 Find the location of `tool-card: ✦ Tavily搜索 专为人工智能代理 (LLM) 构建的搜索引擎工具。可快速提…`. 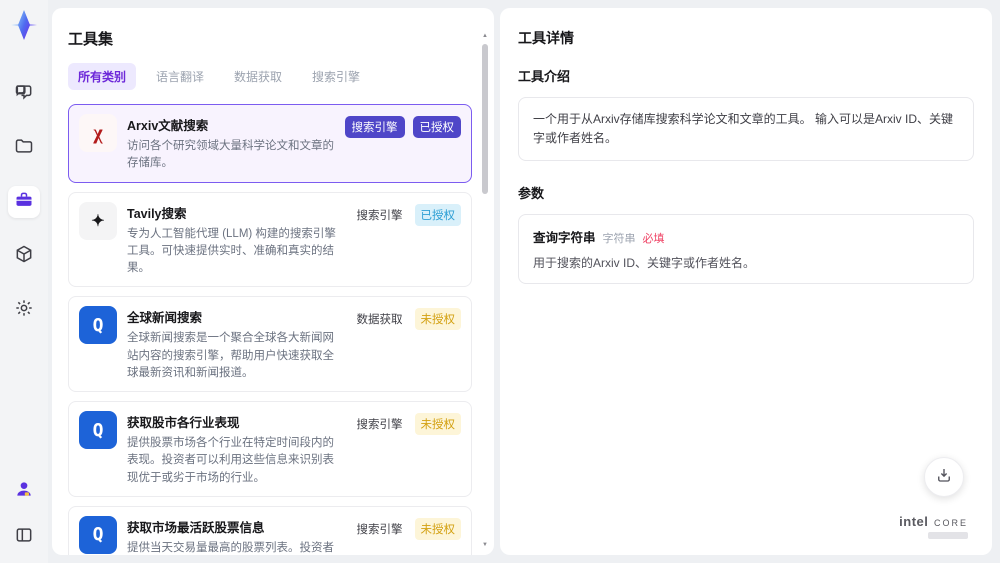

tool-card: ✦ Tavily搜索 专为人工智能代理 (LLM) 构建的搜索引擎工具。可快速提… is located at coordinates (270, 239).